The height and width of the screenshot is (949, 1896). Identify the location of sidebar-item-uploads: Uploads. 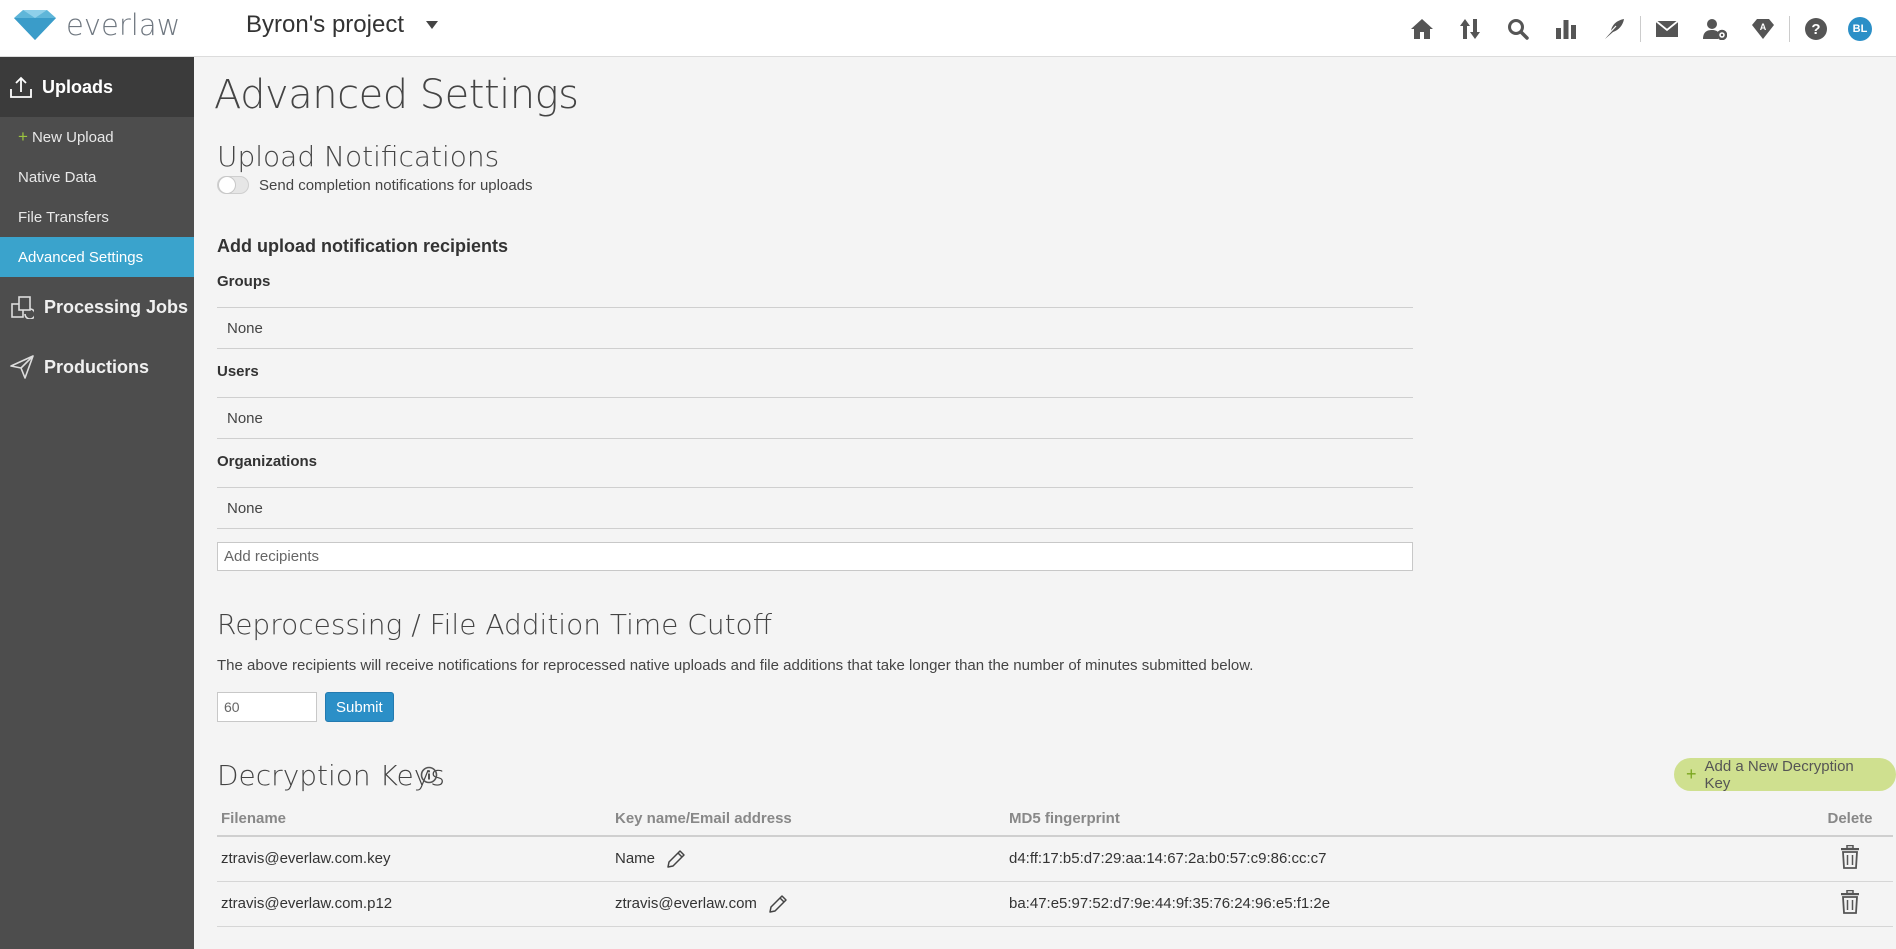
(97, 87).